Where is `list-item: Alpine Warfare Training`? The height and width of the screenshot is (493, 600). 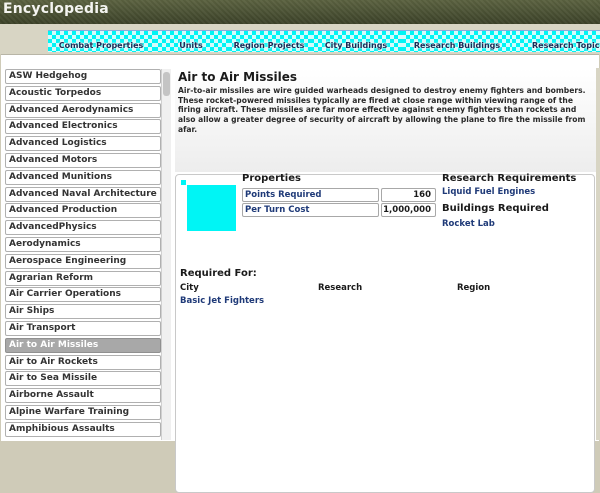
list-item: Alpine Warfare Training is located at coordinates (83, 412).